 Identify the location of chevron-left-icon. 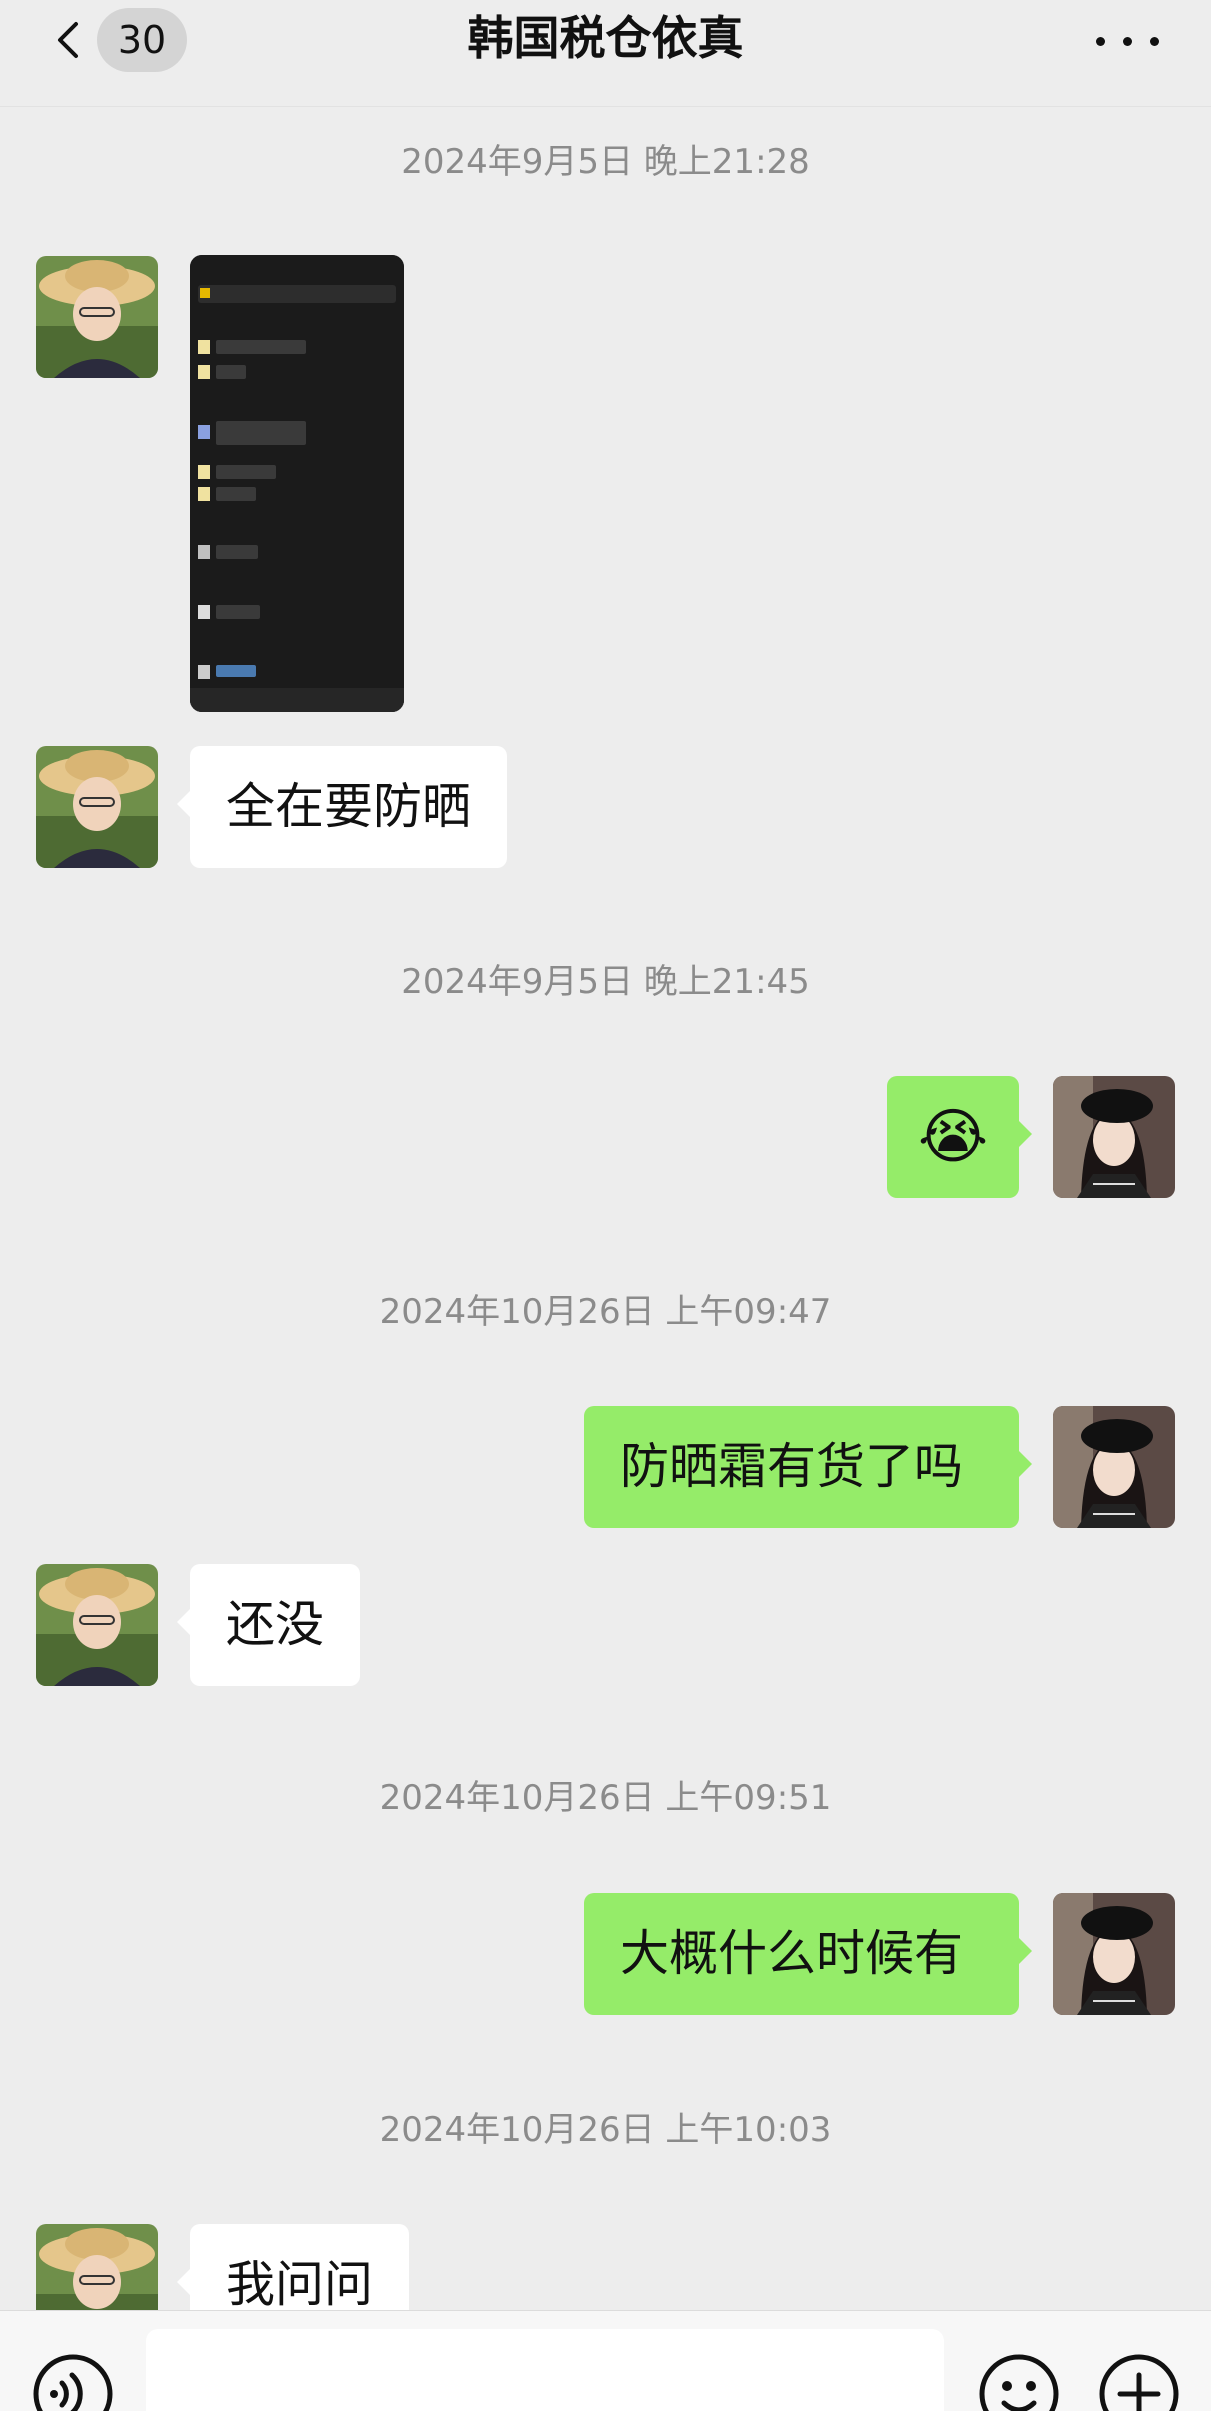
(68, 40).